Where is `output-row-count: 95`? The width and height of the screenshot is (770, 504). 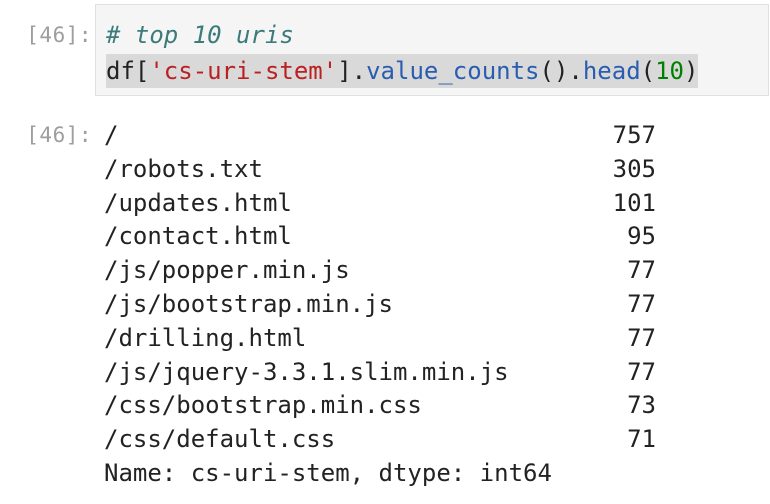 output-row-count: 95 is located at coordinates (641, 236).